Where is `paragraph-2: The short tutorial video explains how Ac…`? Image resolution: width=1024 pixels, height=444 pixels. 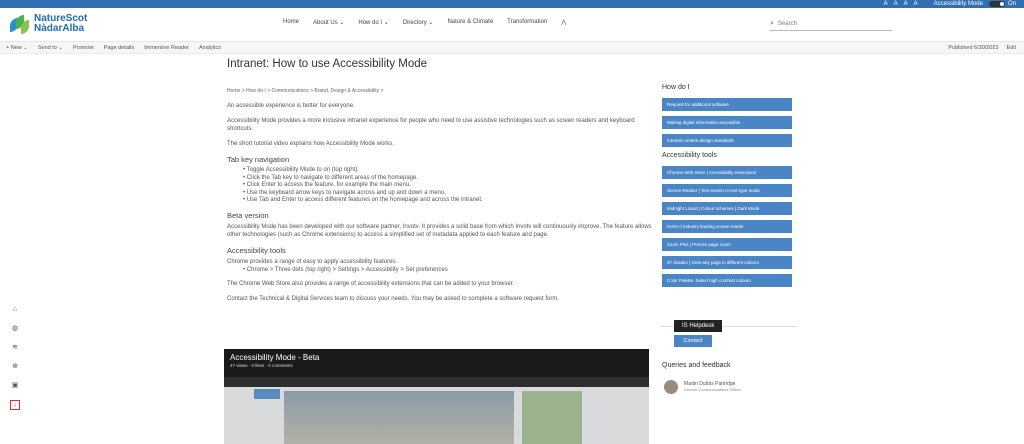 paragraph-2: The short tutorial video explains how Ac… is located at coordinates (311, 144).